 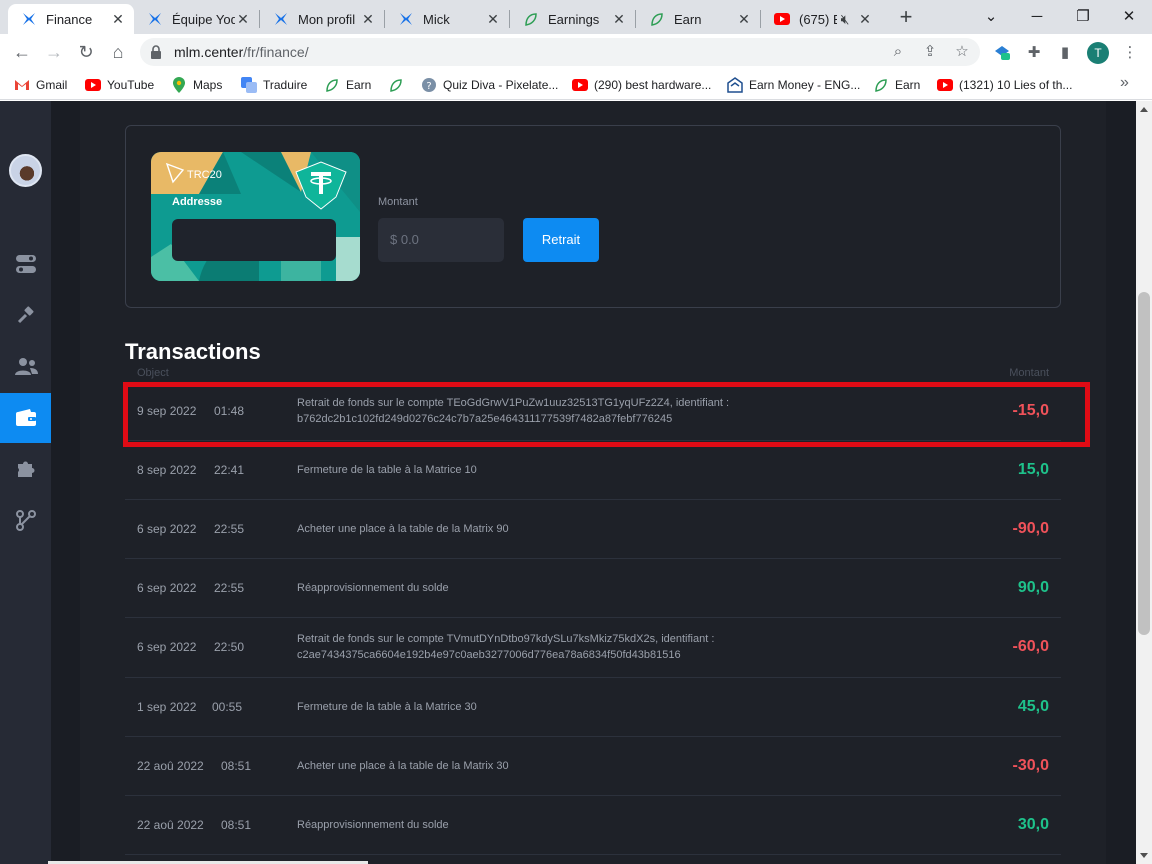 I want to click on minimize-icon: ─, so click(x=1037, y=17).